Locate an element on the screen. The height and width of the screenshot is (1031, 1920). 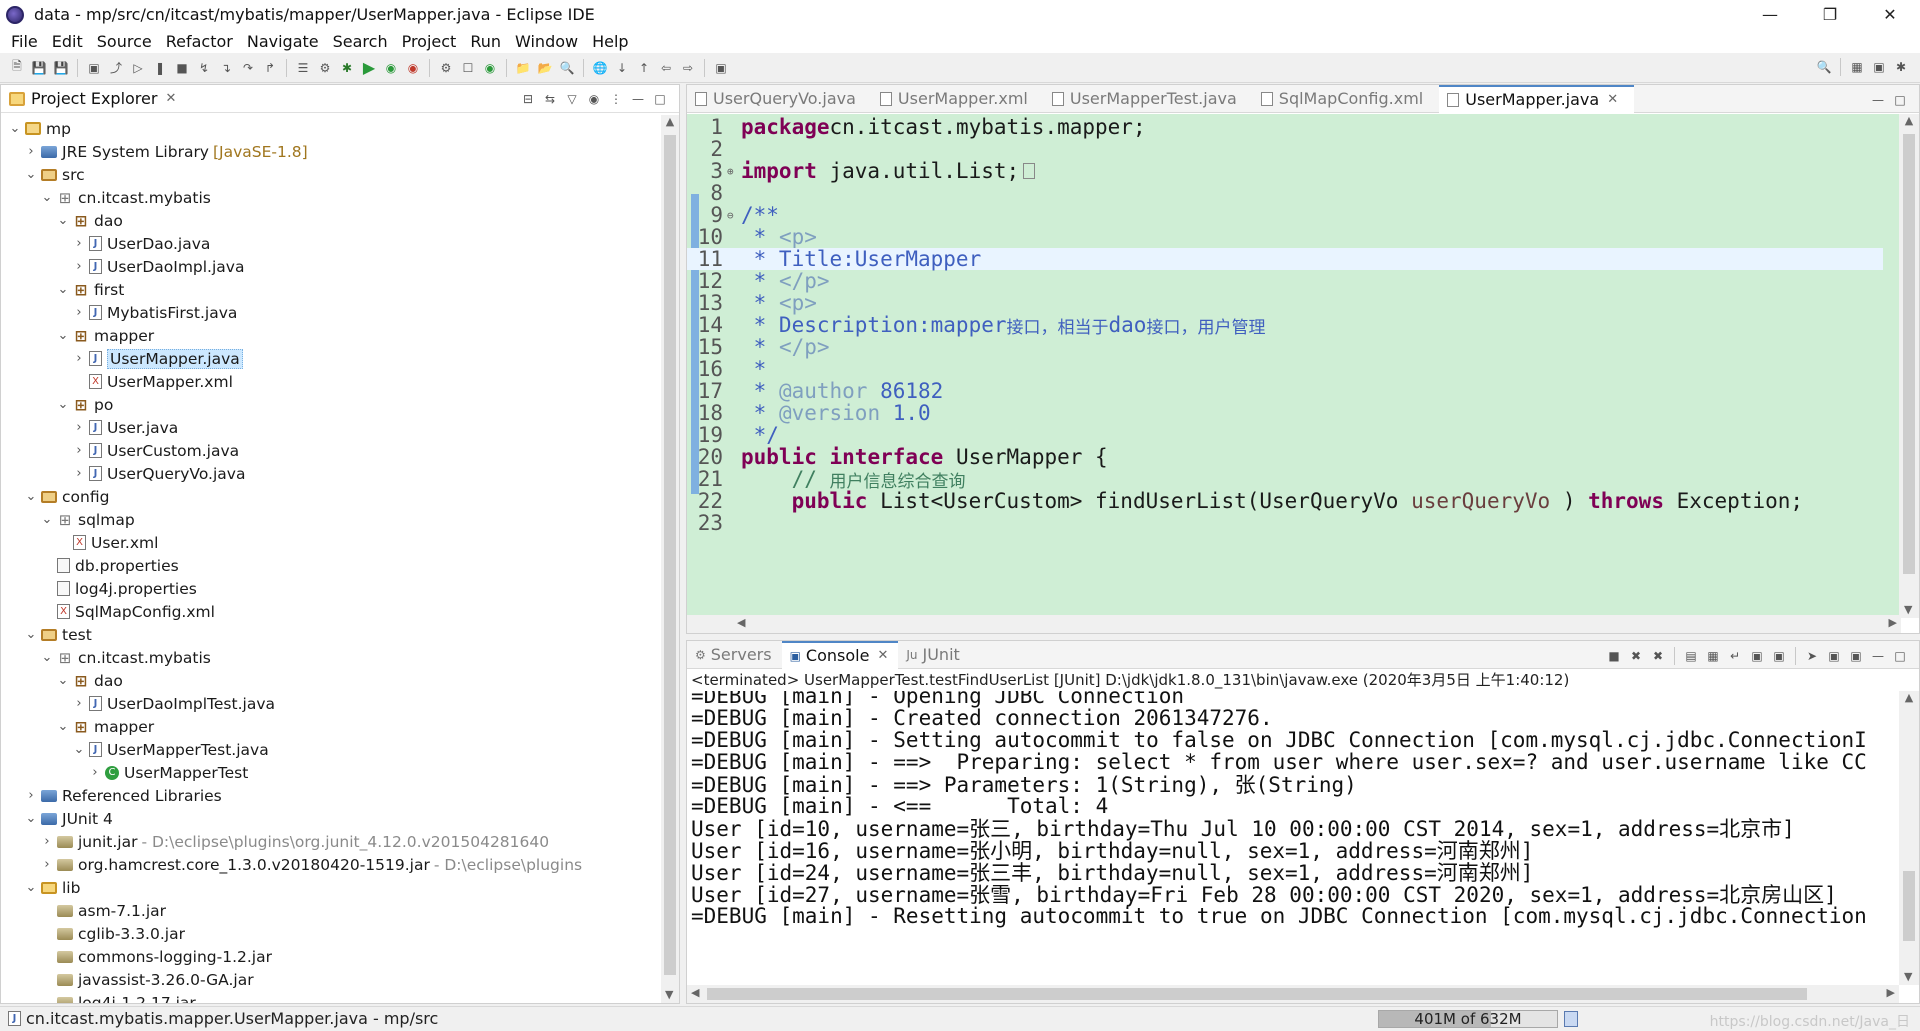
minimize-button: — is located at coordinates (1770, 14).